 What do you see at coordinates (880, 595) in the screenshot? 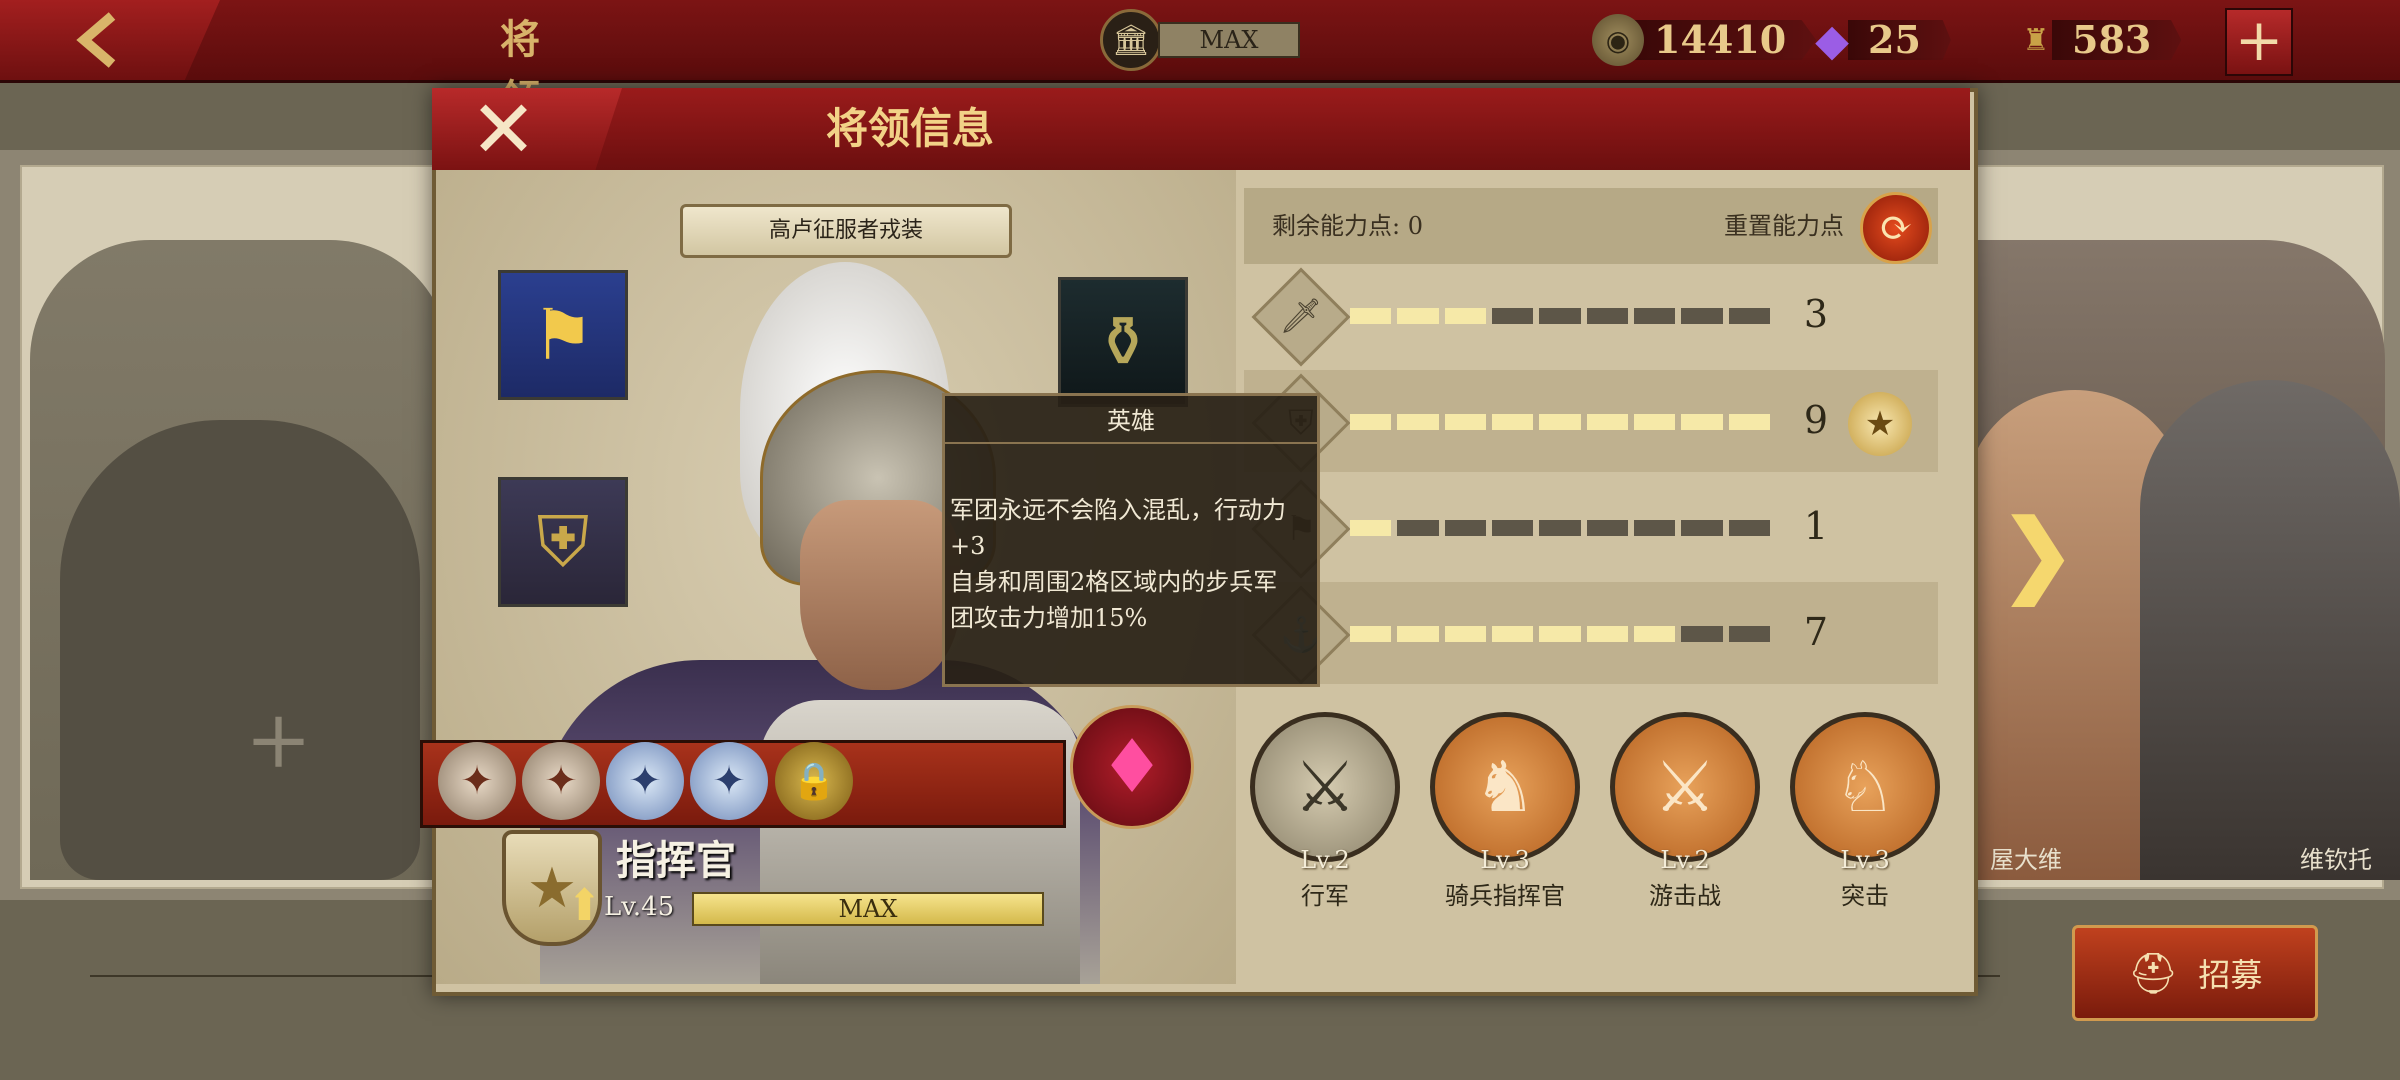
I see `hero-portrait` at bounding box center [880, 595].